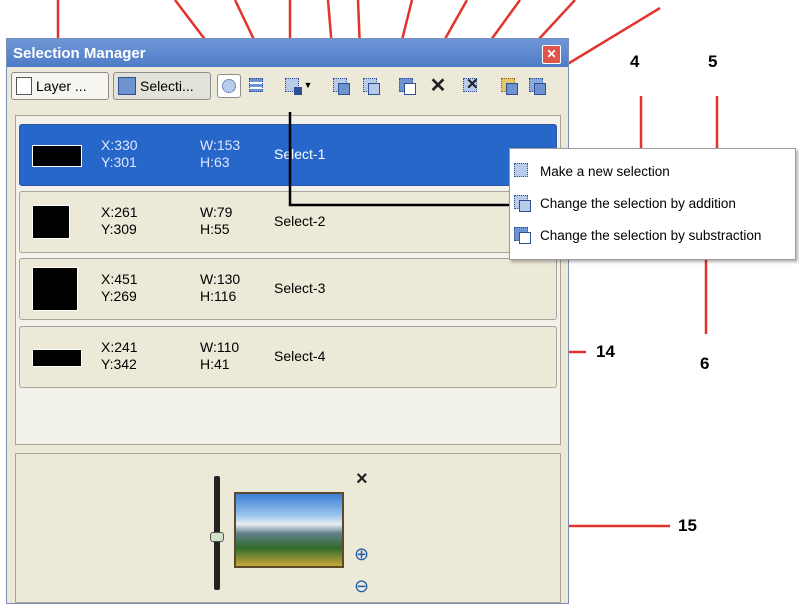 The height and width of the screenshot is (604, 799). I want to click on callout-6: 6, so click(705, 363).